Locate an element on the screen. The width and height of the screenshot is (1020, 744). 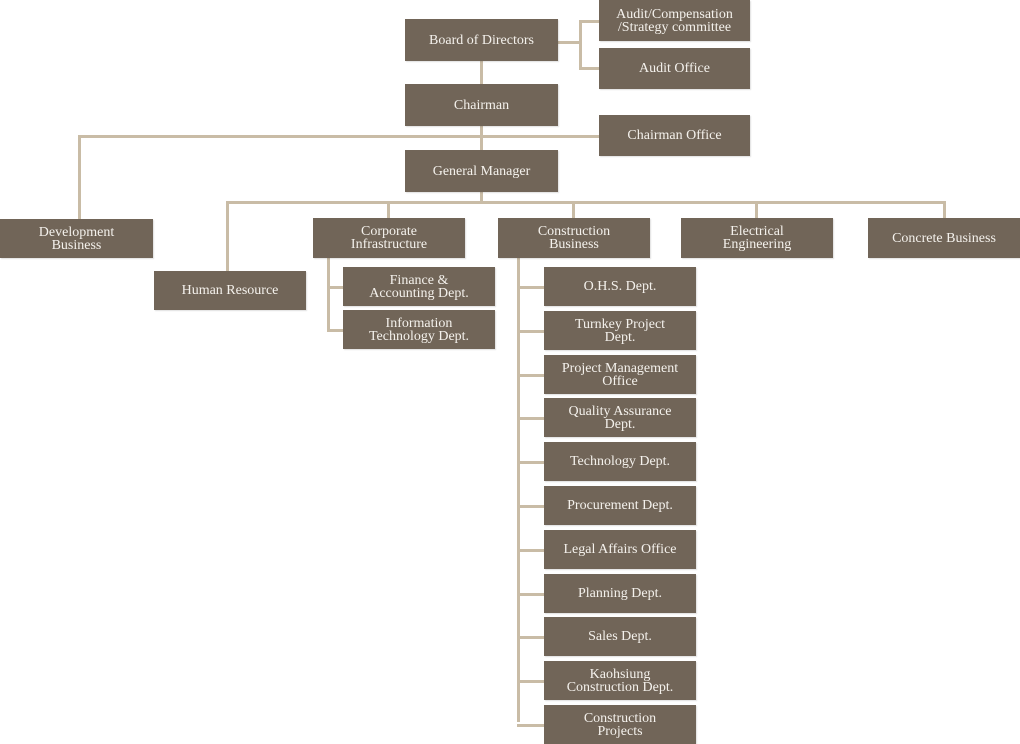
construction-dept-box: Quality Assurance Dept. is located at coordinates (620, 417).